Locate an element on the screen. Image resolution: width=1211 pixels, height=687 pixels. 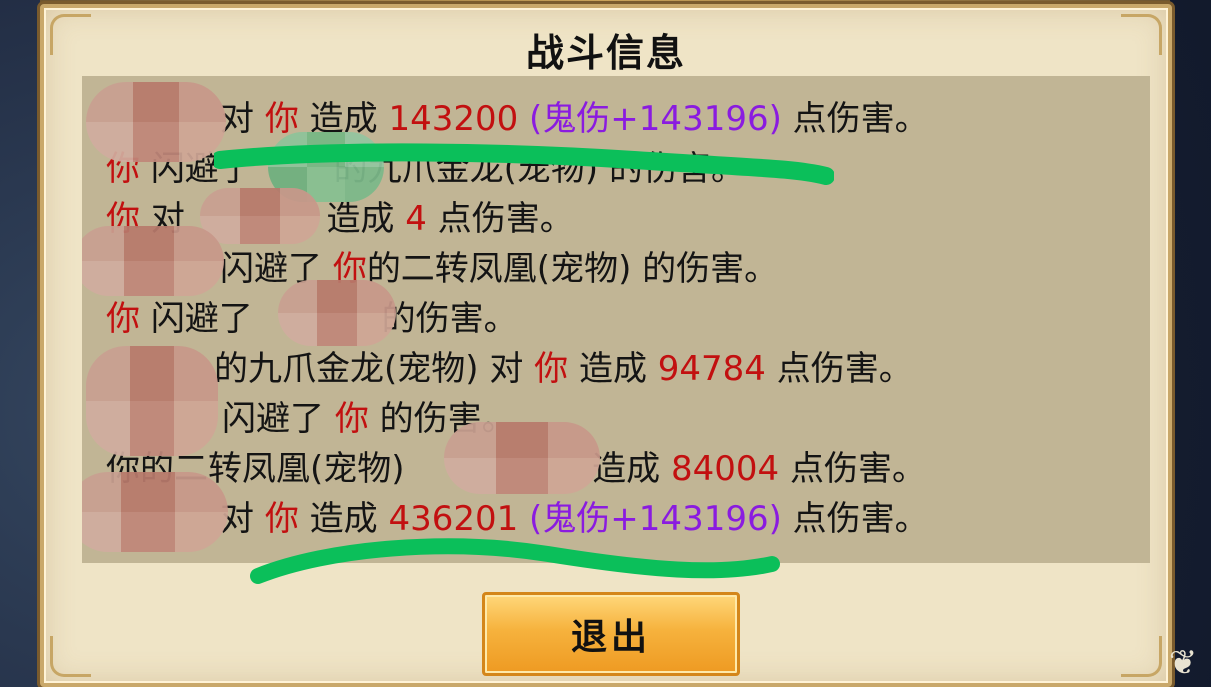
exit-button: 退出 is located at coordinates (611, 634).